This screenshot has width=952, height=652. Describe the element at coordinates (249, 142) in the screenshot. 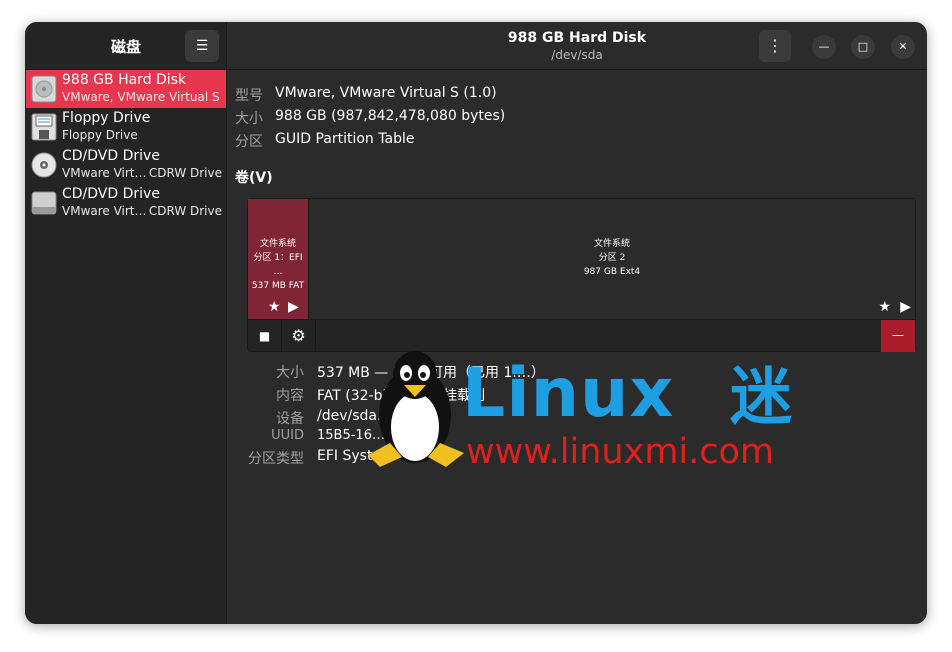

I see `partitioning-label: 分区` at that location.